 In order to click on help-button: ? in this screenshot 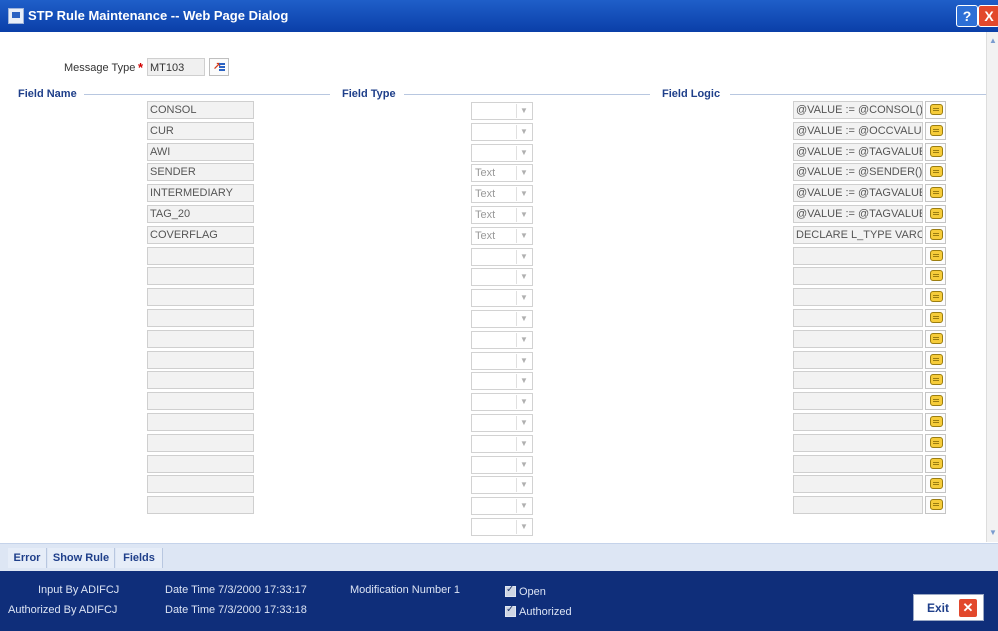, I will do `click(967, 16)`.